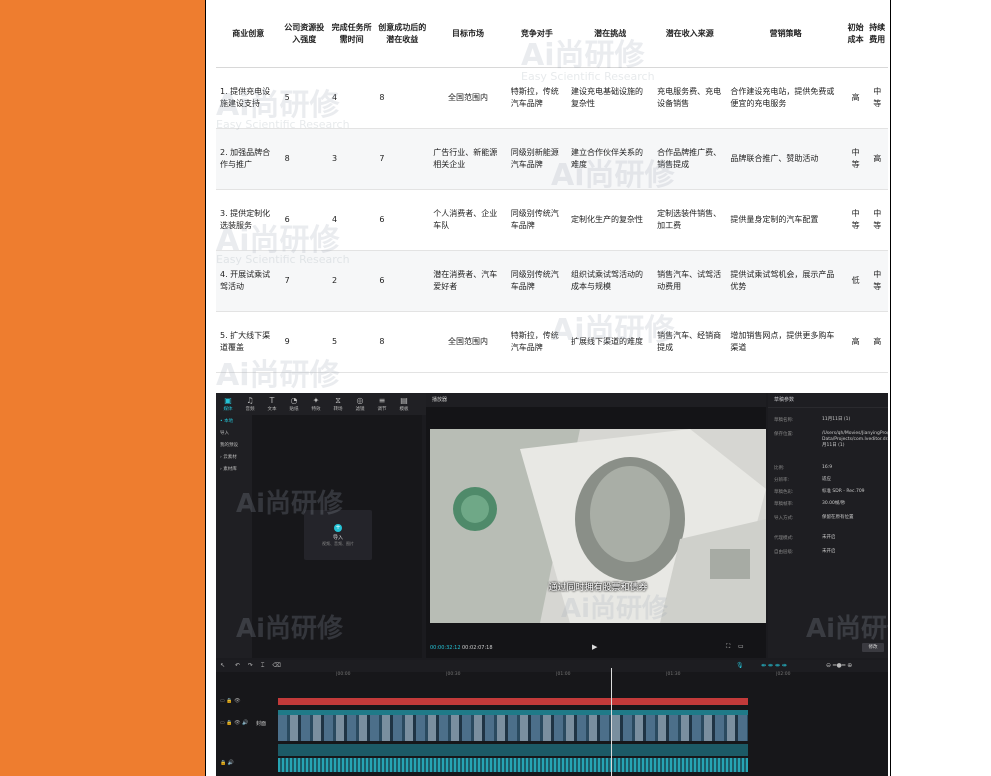 The image size is (991, 776). I want to click on prop-row: 比例: 16:9, so click(803, 468).